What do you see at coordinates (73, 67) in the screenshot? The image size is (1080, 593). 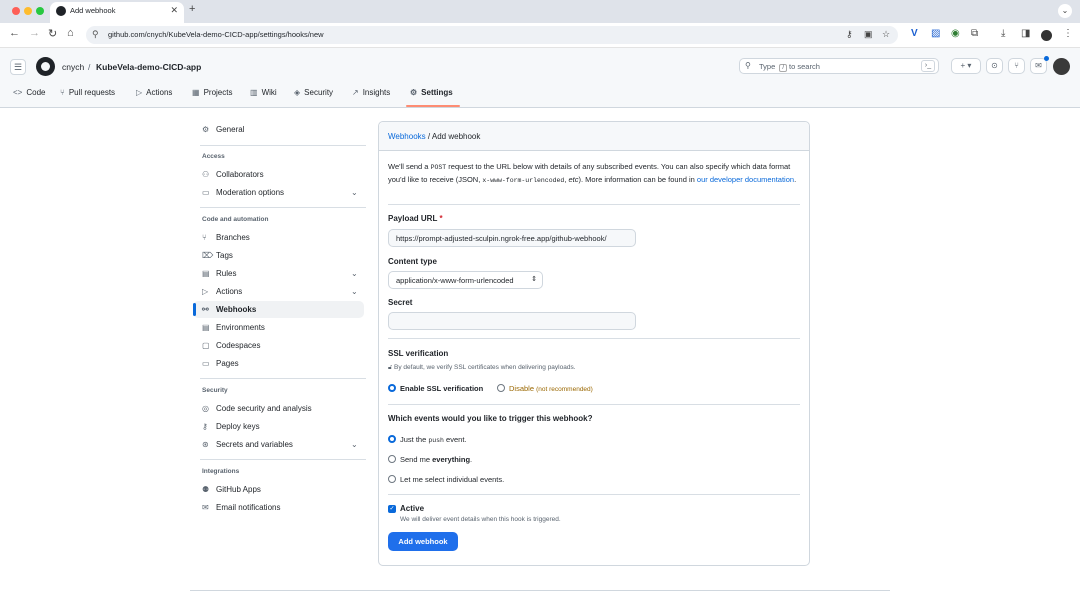 I see `owner-link: cnych` at bounding box center [73, 67].